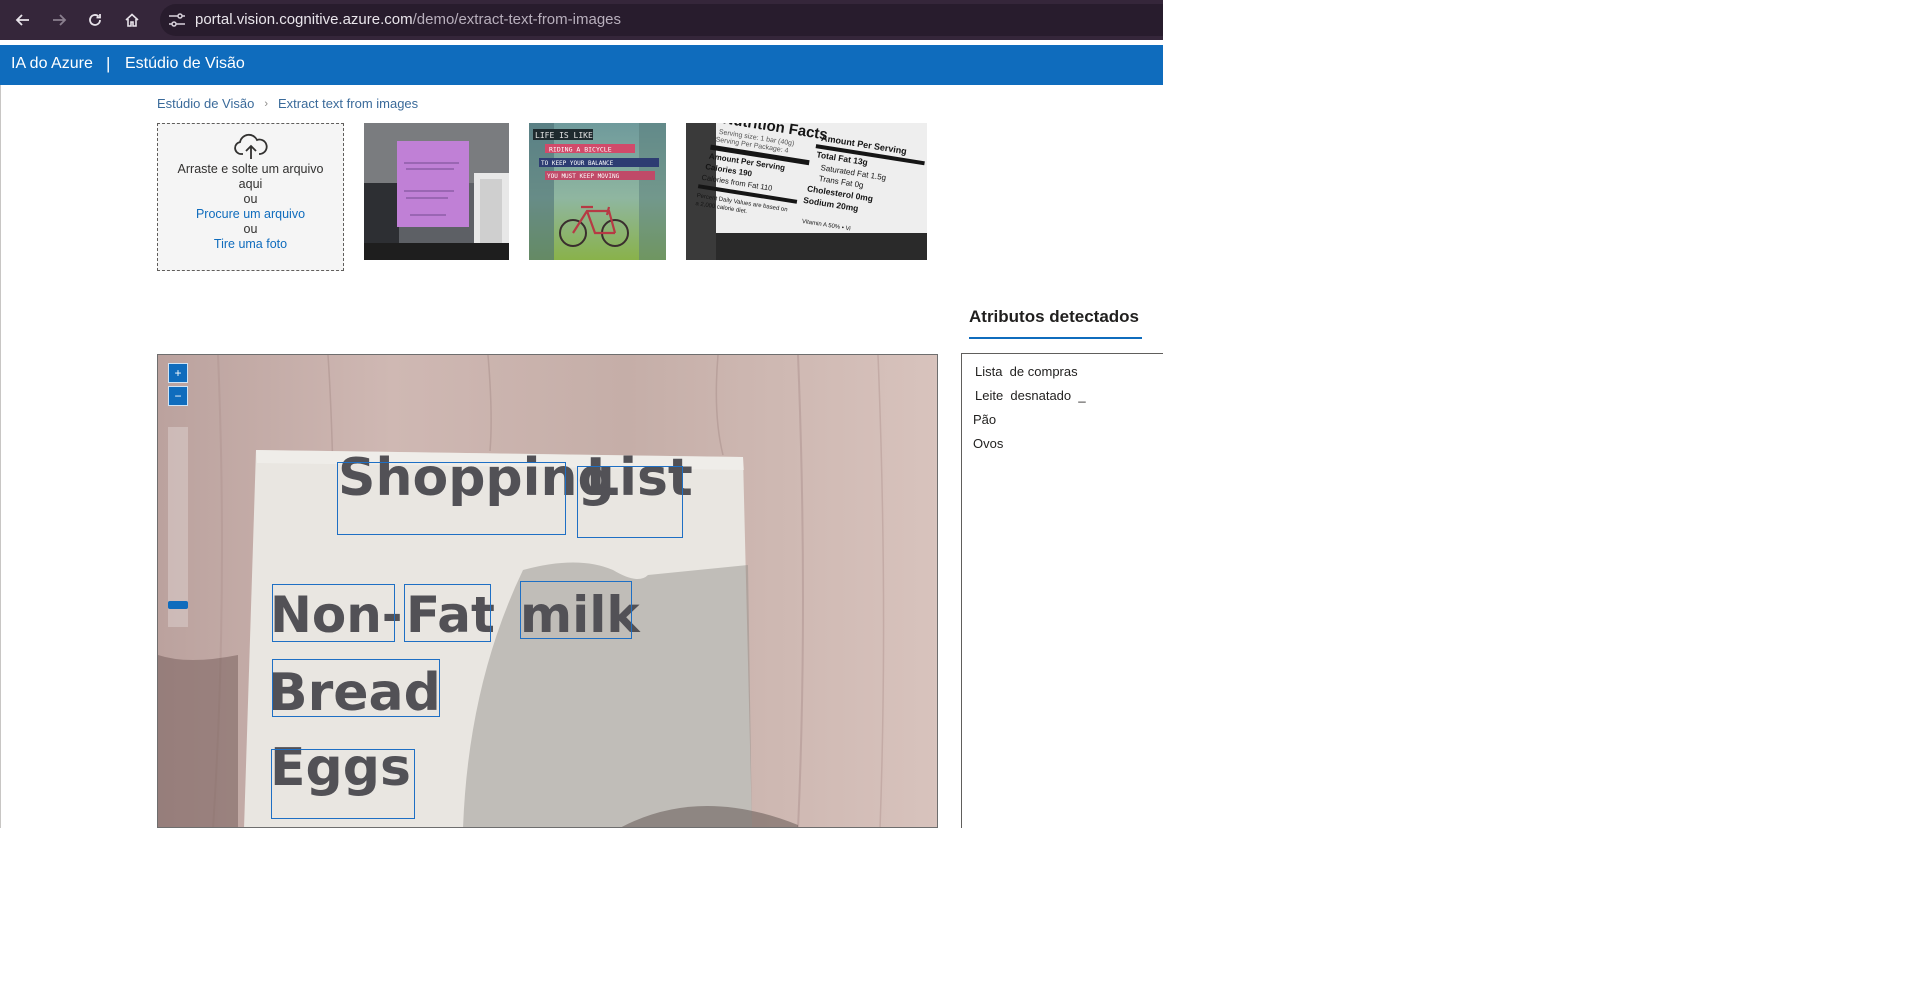  Describe the element at coordinates (205, 103) in the screenshot. I see `breadcrumb-home: Estúdio de Visão` at that location.